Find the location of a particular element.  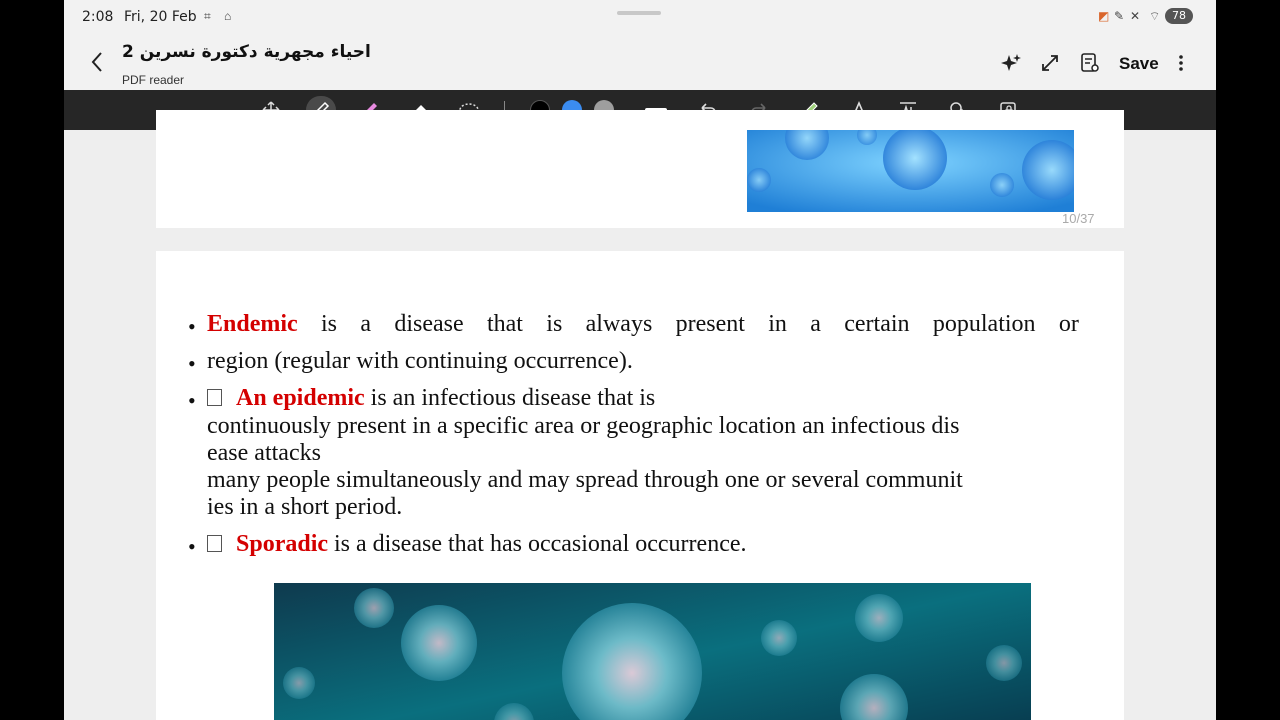

word: in is located at coordinates (777, 324).